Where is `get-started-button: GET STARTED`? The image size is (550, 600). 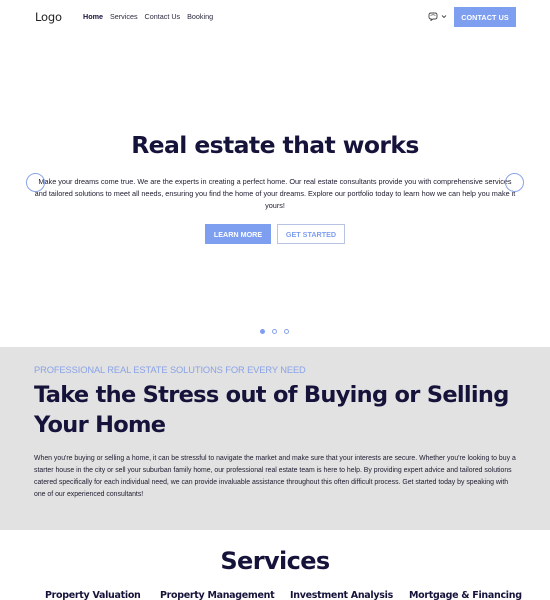 get-started-button: GET STARTED is located at coordinates (311, 234).